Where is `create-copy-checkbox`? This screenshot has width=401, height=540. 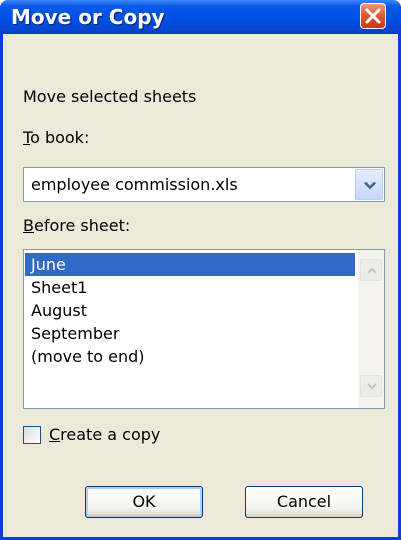
create-copy-checkbox is located at coordinates (32, 435).